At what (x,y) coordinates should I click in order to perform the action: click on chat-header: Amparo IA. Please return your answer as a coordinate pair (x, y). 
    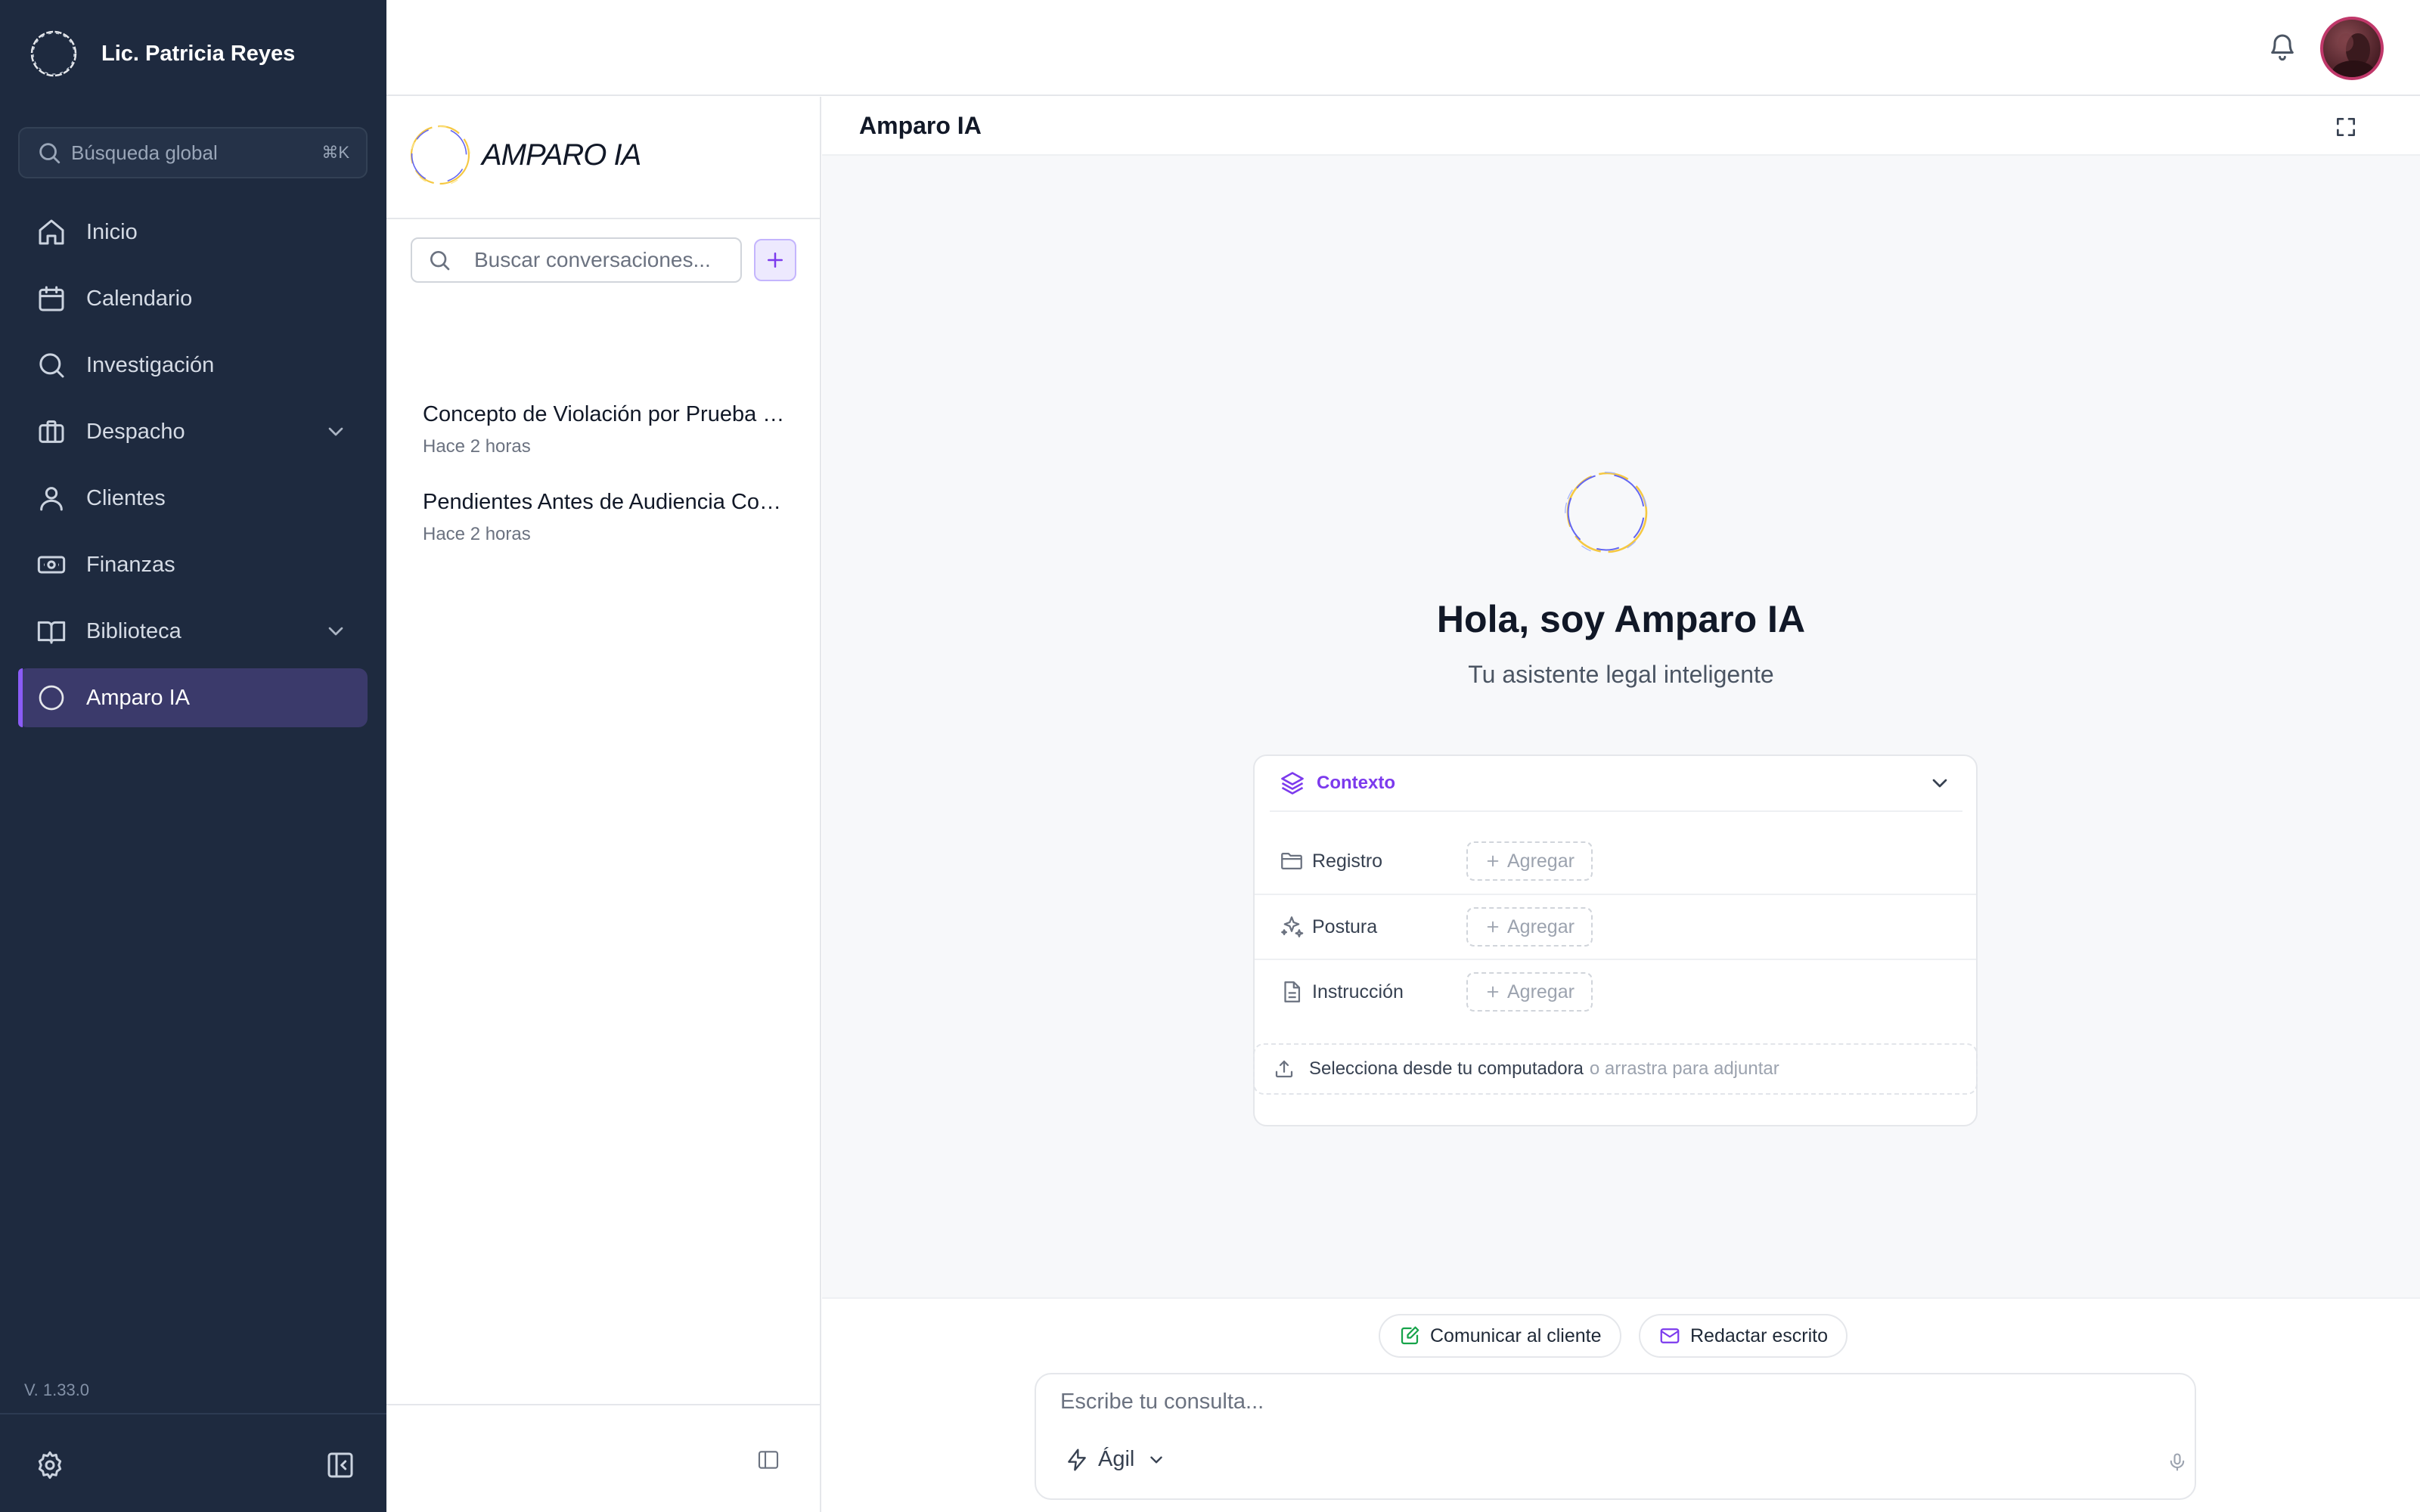
    Looking at the image, I should click on (1621, 126).